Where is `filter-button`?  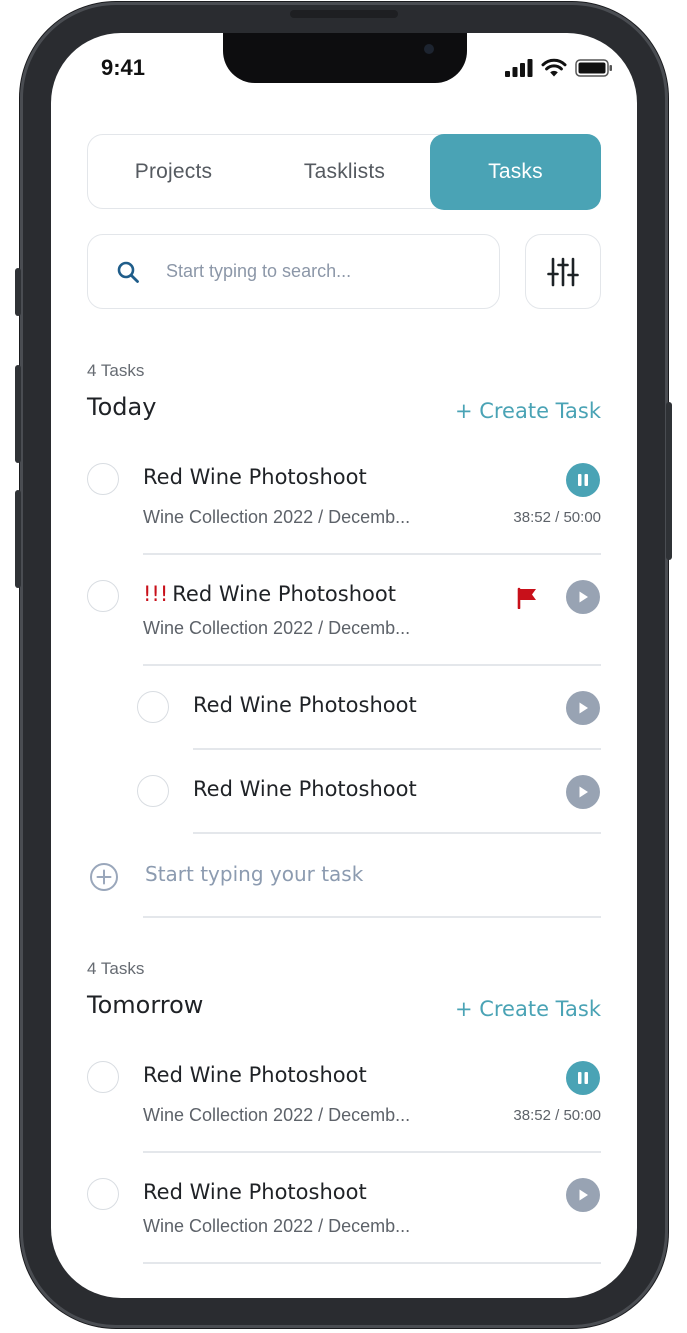 filter-button is located at coordinates (563, 271).